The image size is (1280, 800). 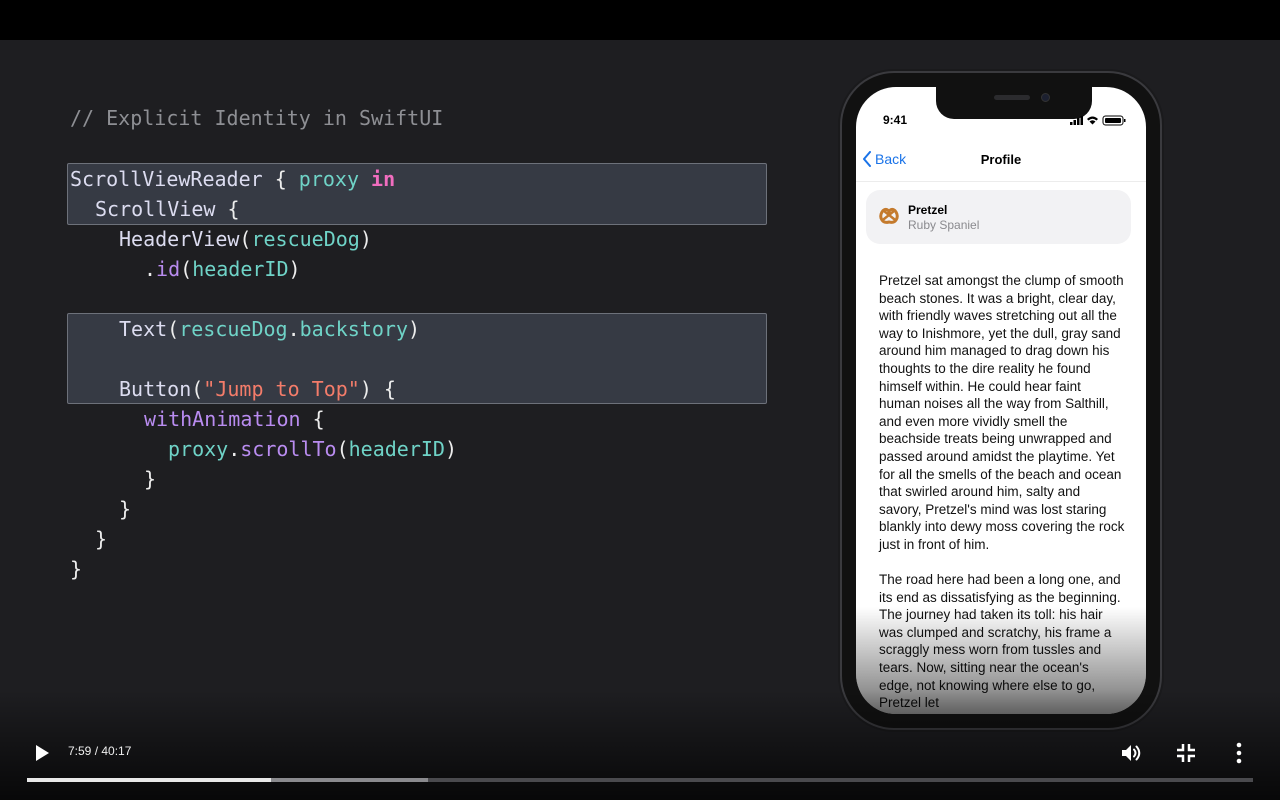 What do you see at coordinates (257, 389) in the screenshot?
I see `code-line: Button("Jump to Top") {` at bounding box center [257, 389].